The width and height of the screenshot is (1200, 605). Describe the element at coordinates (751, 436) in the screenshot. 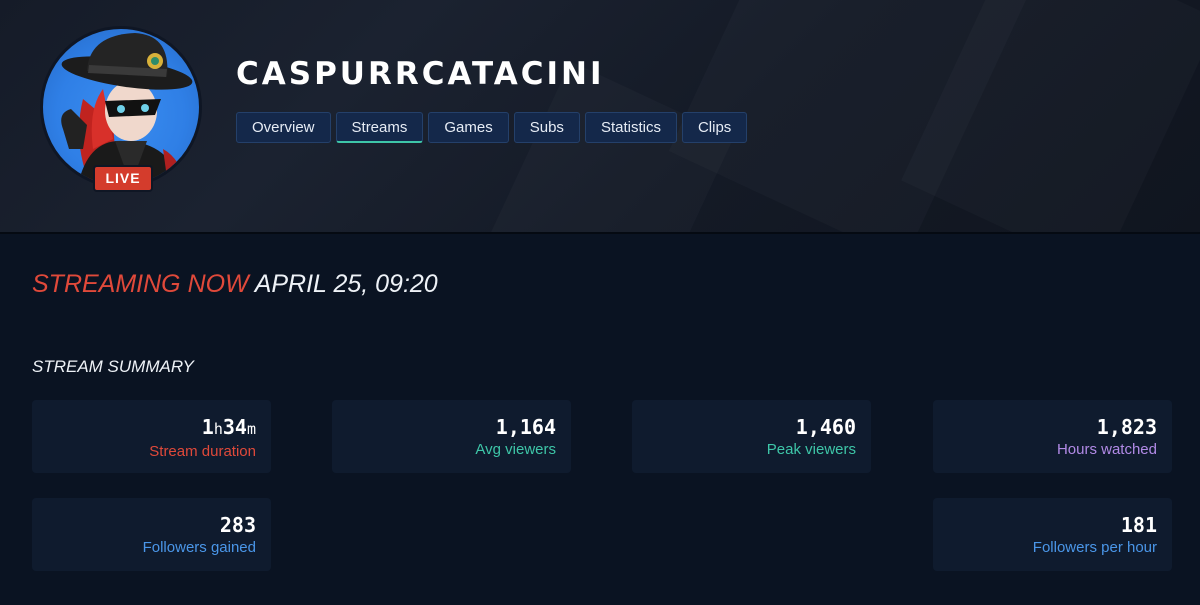

I see `stat-card-peak-viewers: 1,460 Peak viewers` at that location.